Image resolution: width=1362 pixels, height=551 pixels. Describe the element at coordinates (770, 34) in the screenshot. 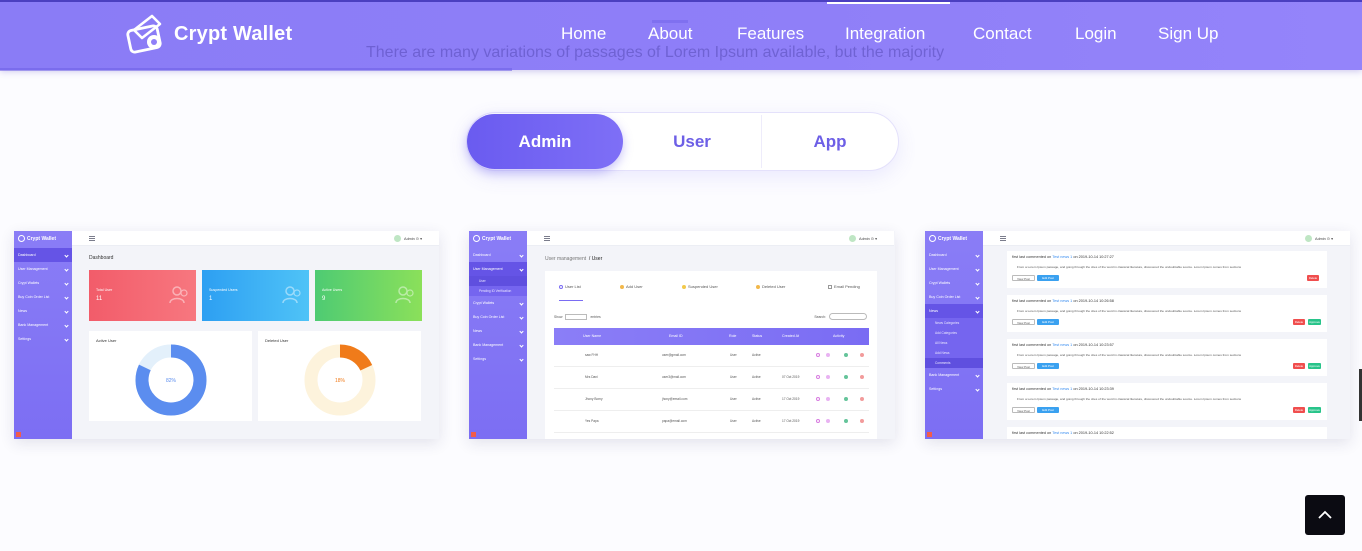

I see `nav-link-features: Features` at that location.